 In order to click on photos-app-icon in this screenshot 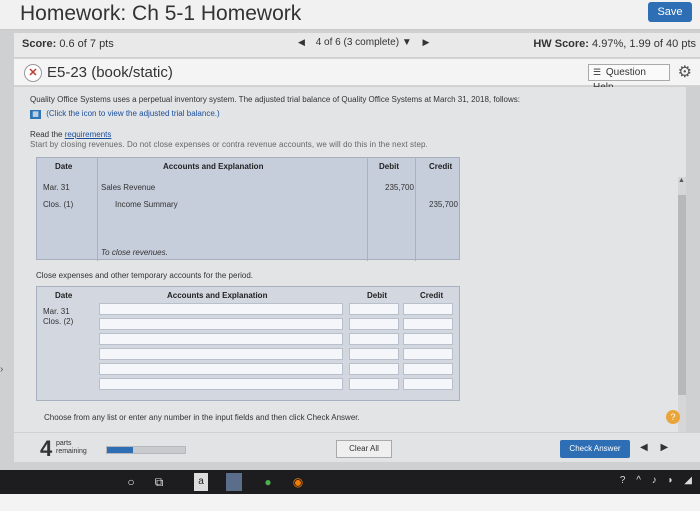, I will do `click(234, 482)`.